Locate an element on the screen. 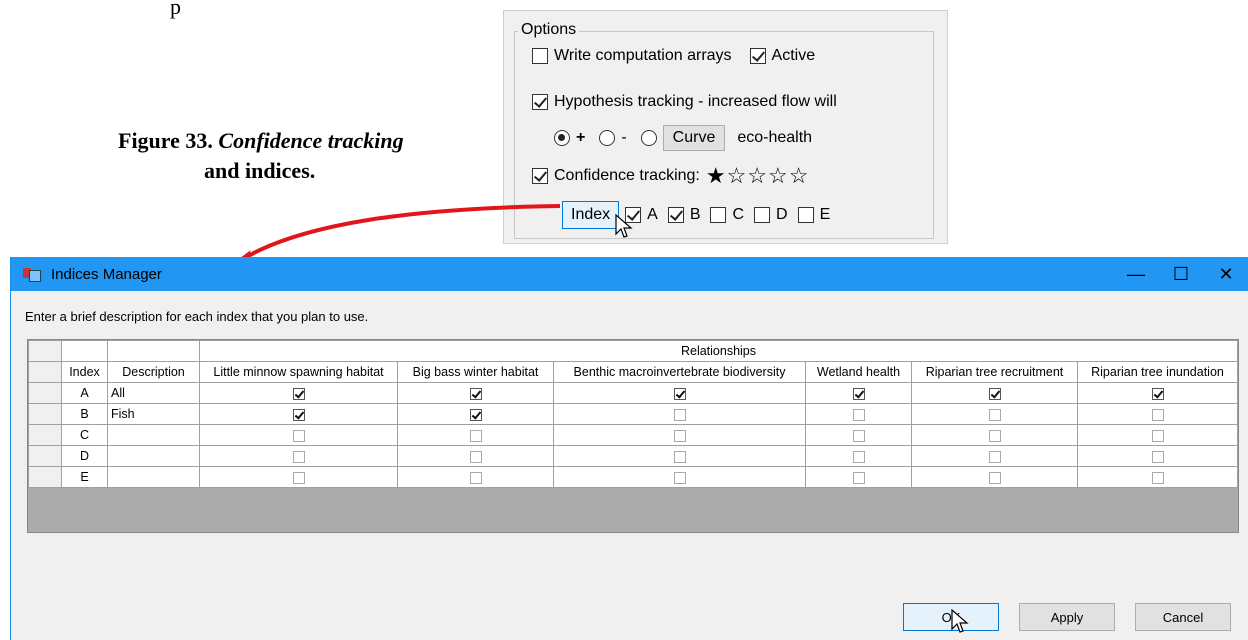 Image resolution: width=1248 pixels, height=640 pixels. index-checks: A B C D E is located at coordinates (732, 215).